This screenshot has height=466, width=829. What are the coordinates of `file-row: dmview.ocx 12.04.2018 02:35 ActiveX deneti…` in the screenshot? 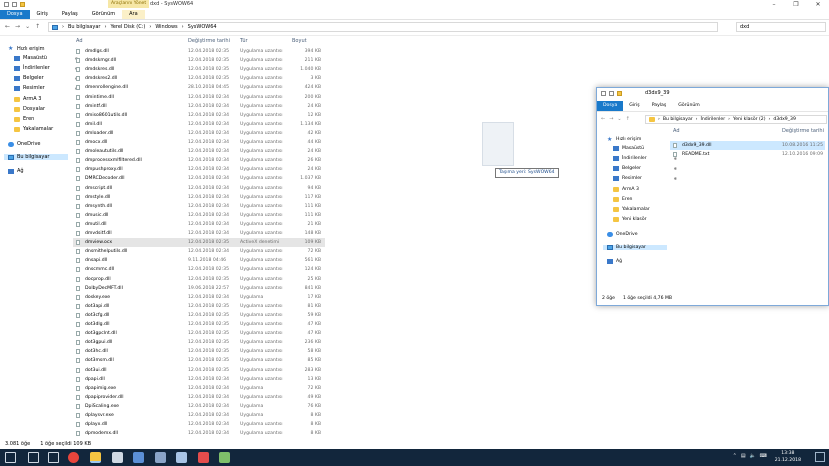 It's located at (199, 243).